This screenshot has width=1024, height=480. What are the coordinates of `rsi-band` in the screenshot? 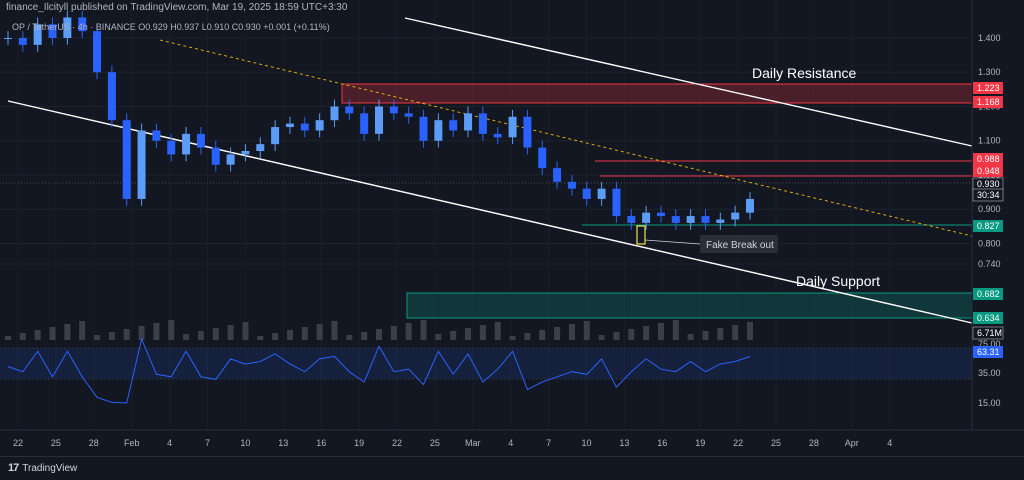 It's located at (486, 363).